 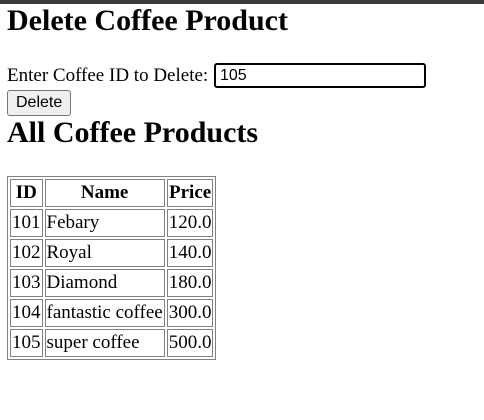 I want to click on cell-name: Royal, so click(x=104, y=253).